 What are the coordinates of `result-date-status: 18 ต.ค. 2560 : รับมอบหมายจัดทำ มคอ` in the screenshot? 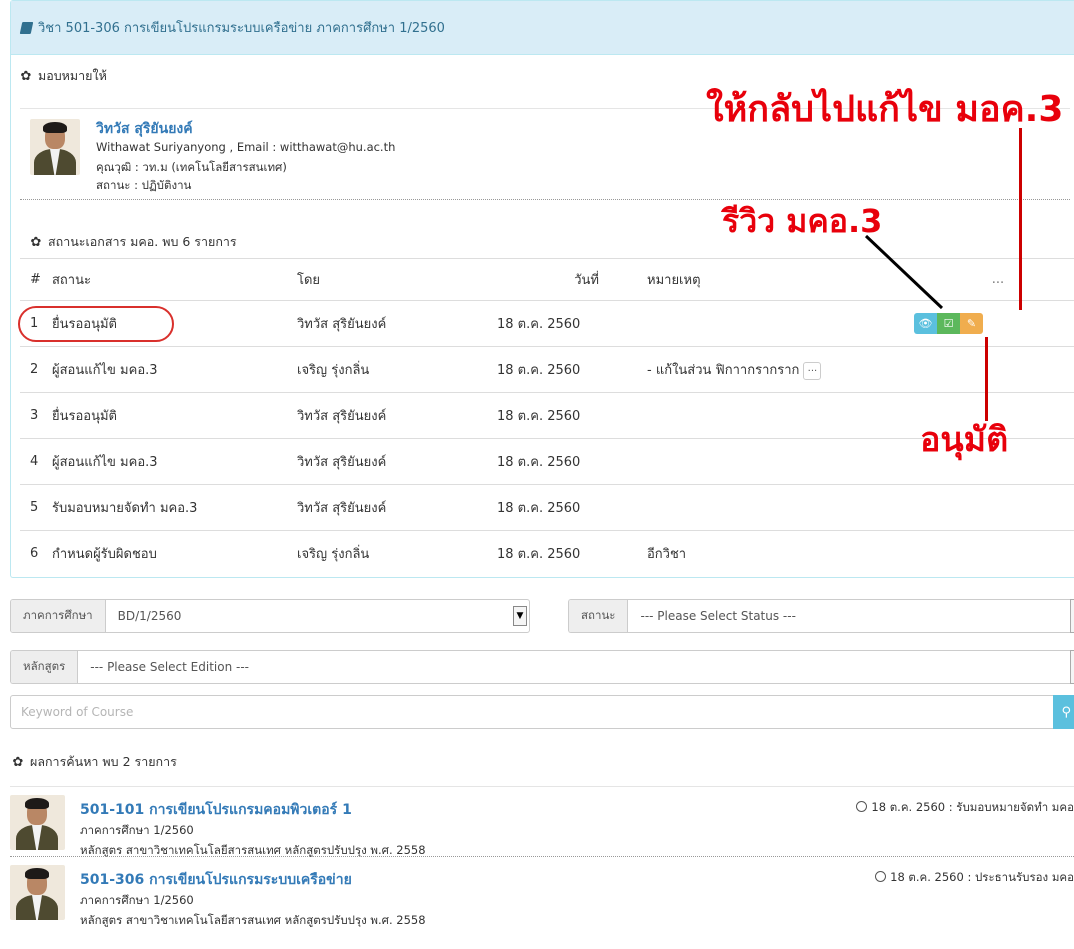 It's located at (965, 808).